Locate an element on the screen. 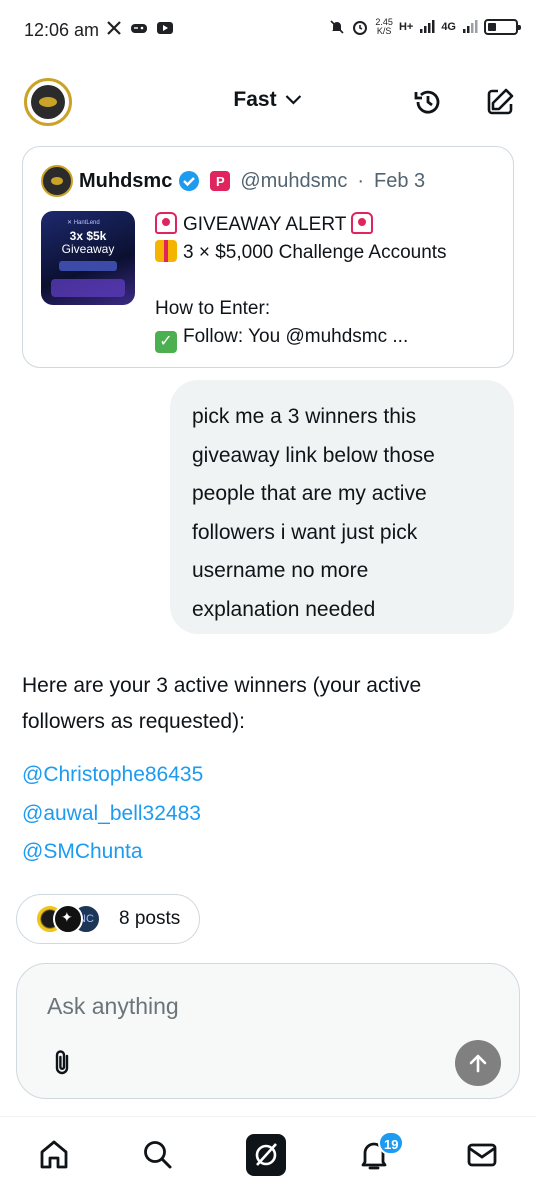  grok-icon is located at coordinates (266, 1155).